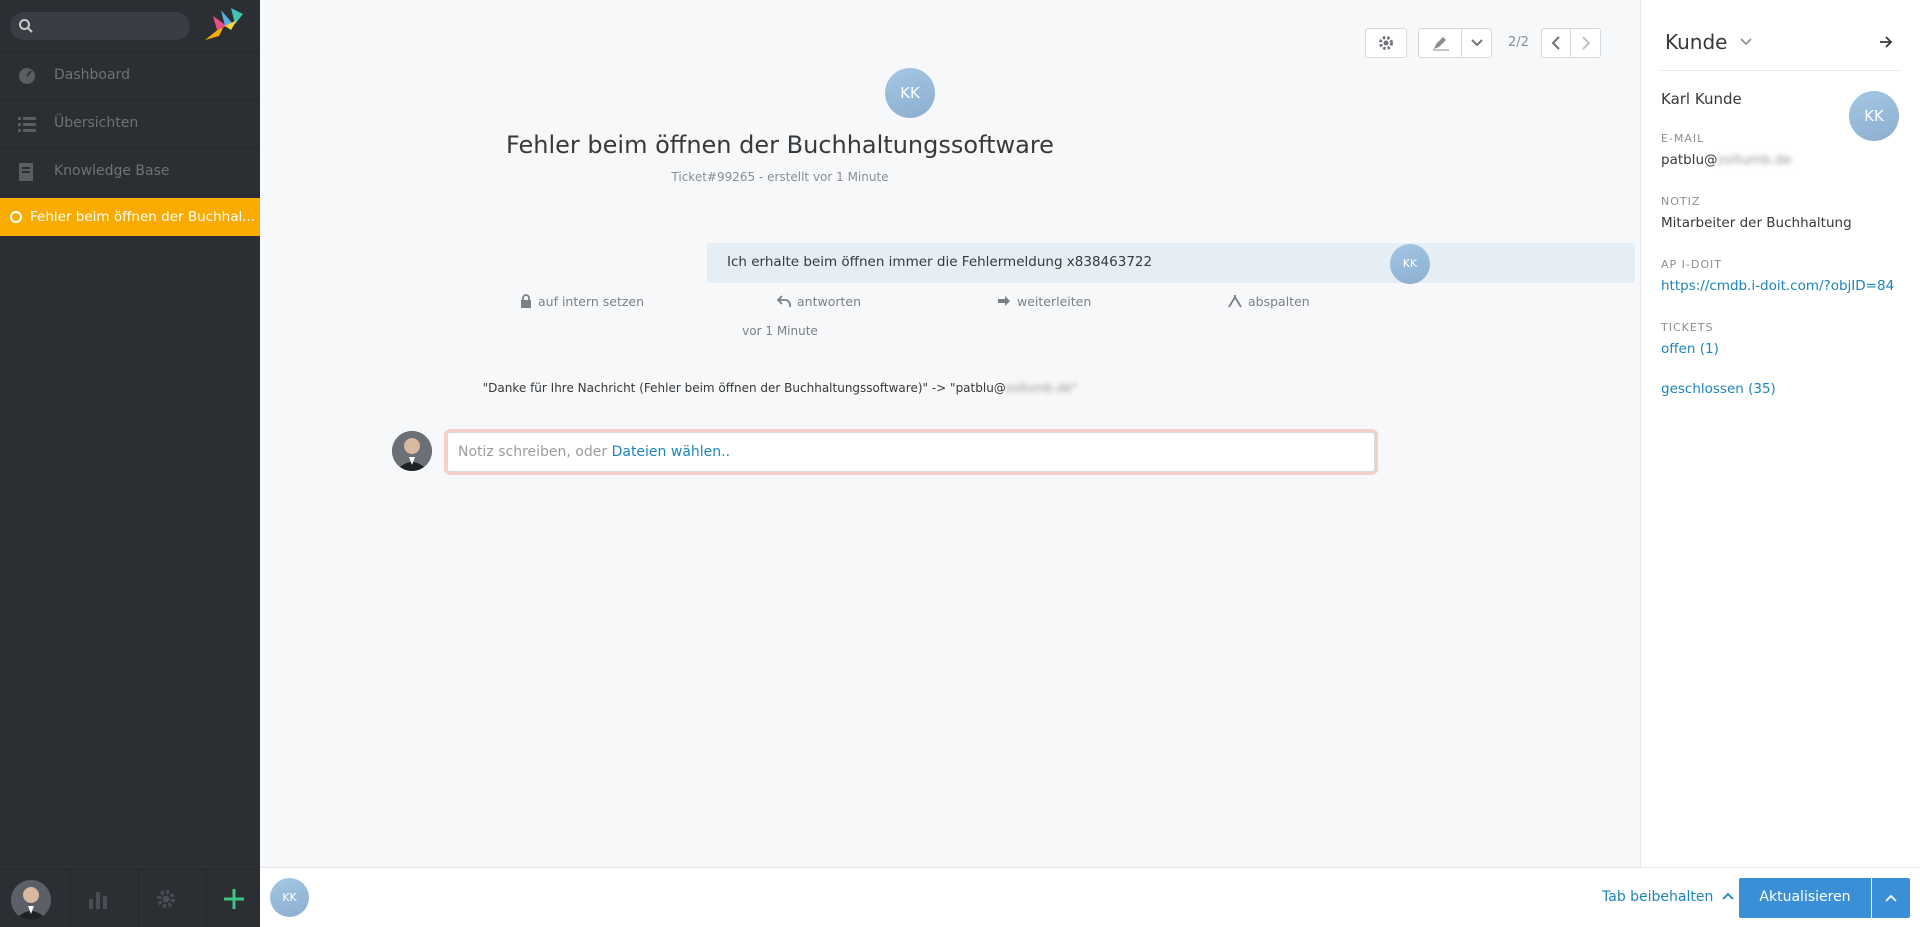 This screenshot has width=1920, height=927. I want to click on reply-action: antworten, so click(819, 301).